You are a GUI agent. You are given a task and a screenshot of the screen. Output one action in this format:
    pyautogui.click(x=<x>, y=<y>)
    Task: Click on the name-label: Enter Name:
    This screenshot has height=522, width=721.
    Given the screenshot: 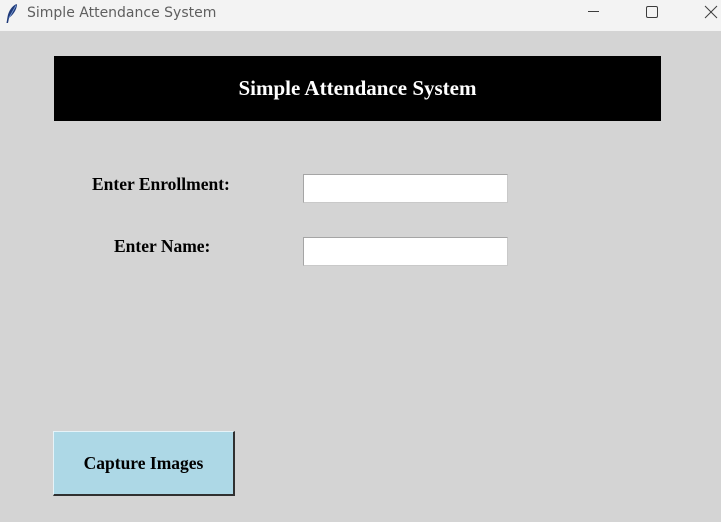 What is the action you would take?
    pyautogui.click(x=162, y=246)
    